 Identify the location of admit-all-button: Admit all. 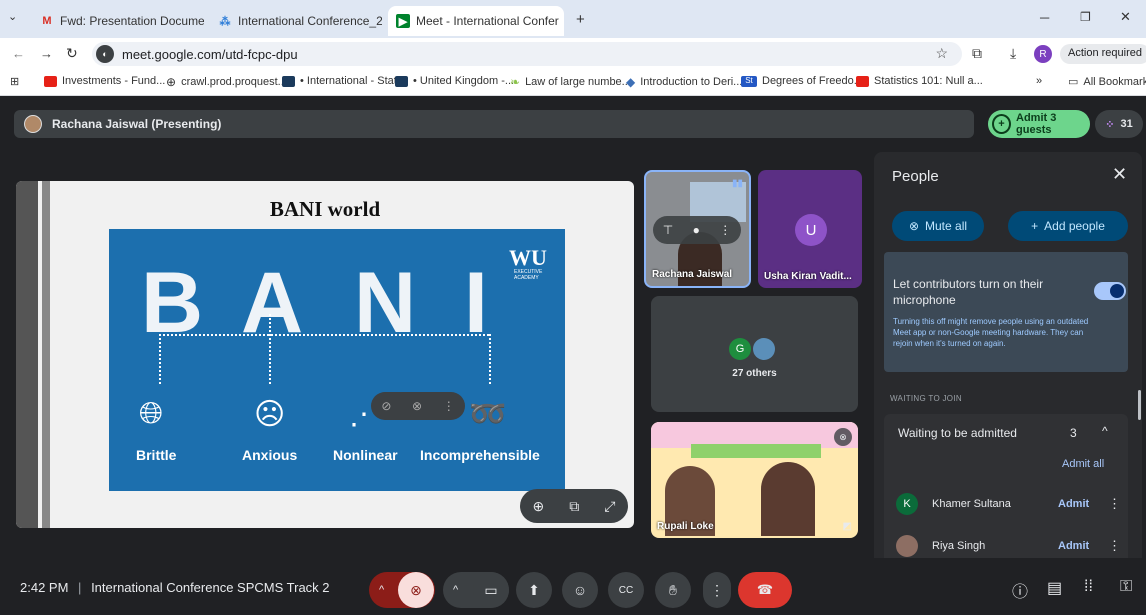
(1083, 464).